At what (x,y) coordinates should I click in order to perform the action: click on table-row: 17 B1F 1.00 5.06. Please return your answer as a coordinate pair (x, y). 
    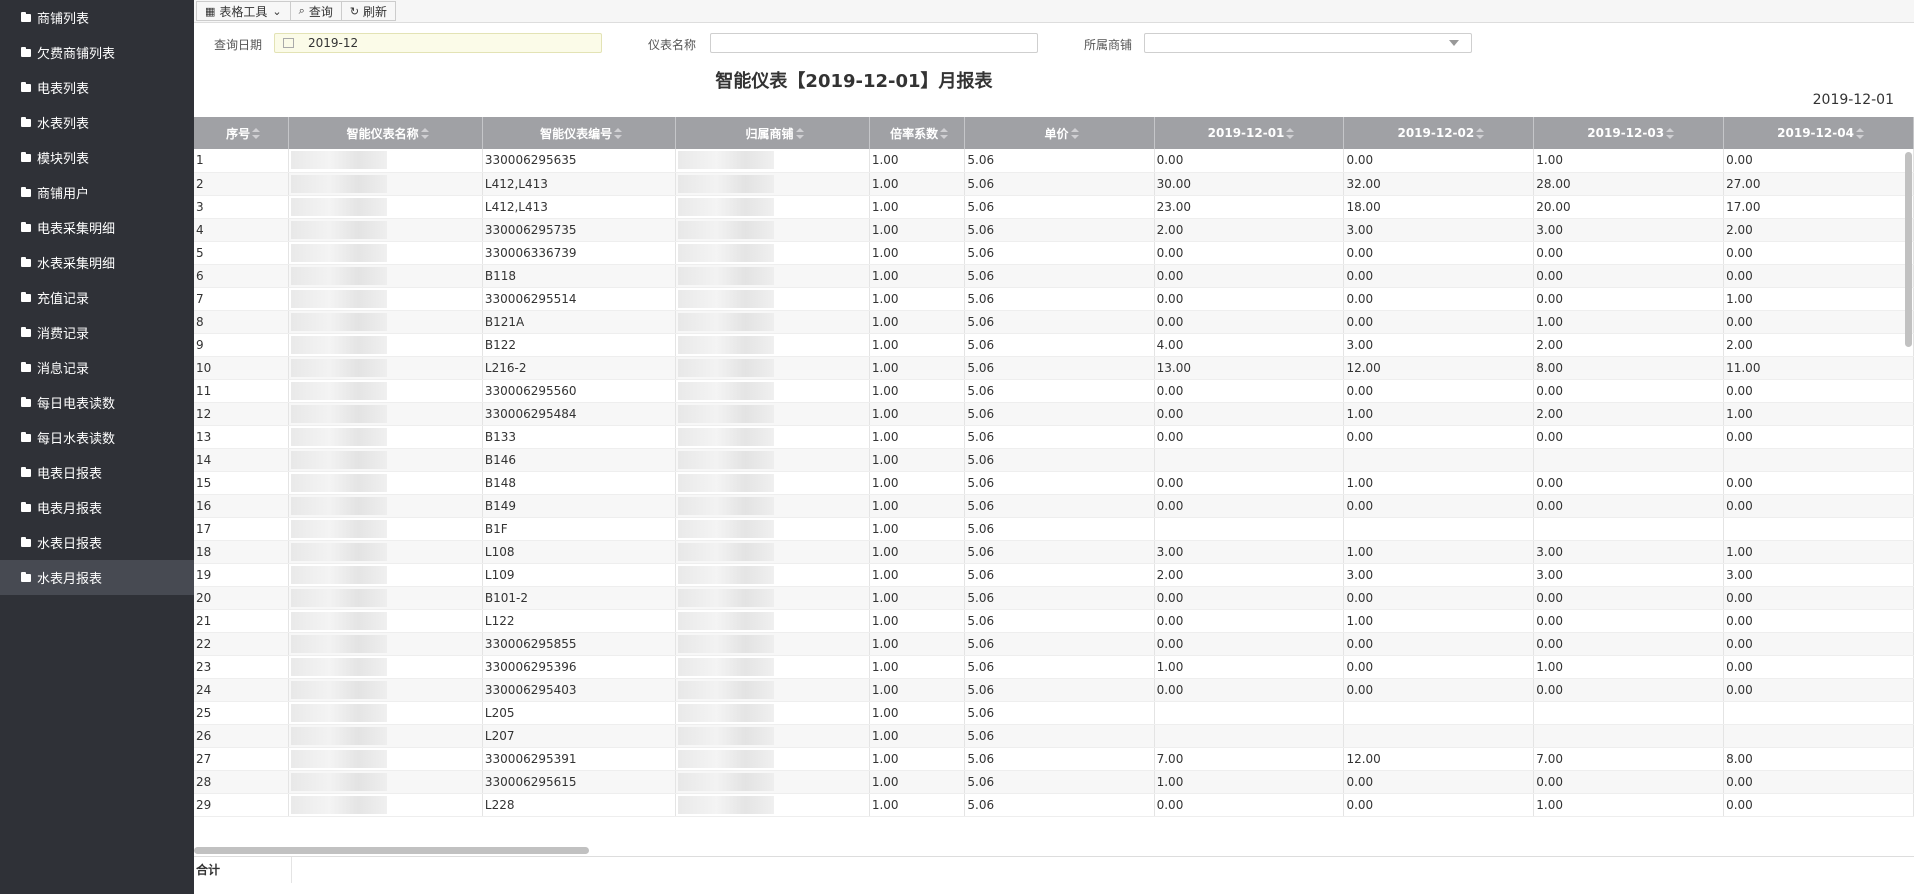
    Looking at the image, I should click on (1054, 529).